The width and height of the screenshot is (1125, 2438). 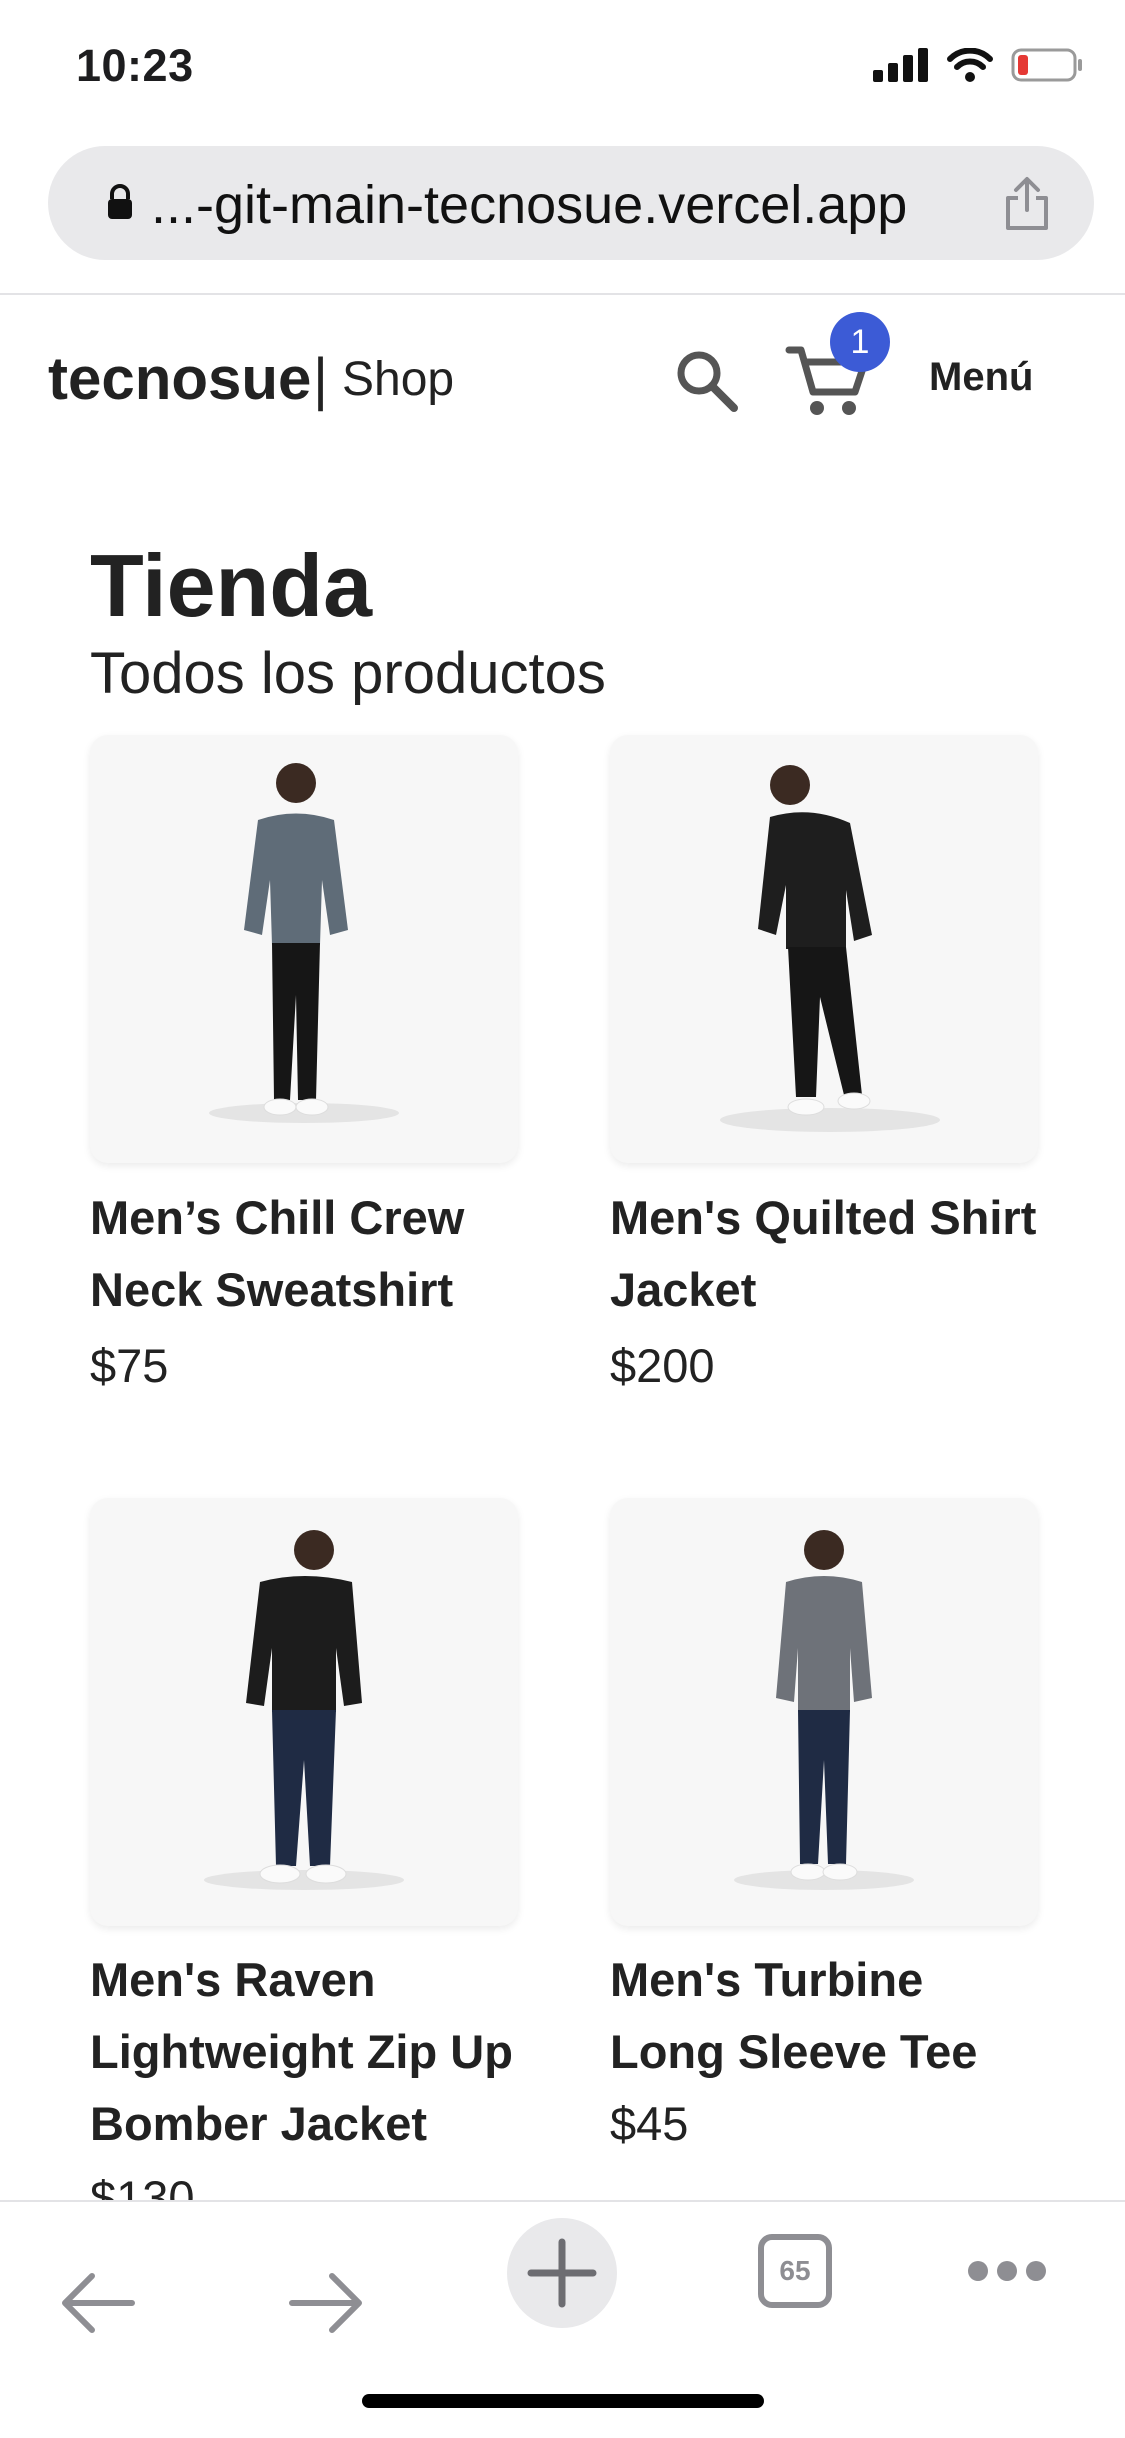 I want to click on signal-icon, so click(x=900, y=65).